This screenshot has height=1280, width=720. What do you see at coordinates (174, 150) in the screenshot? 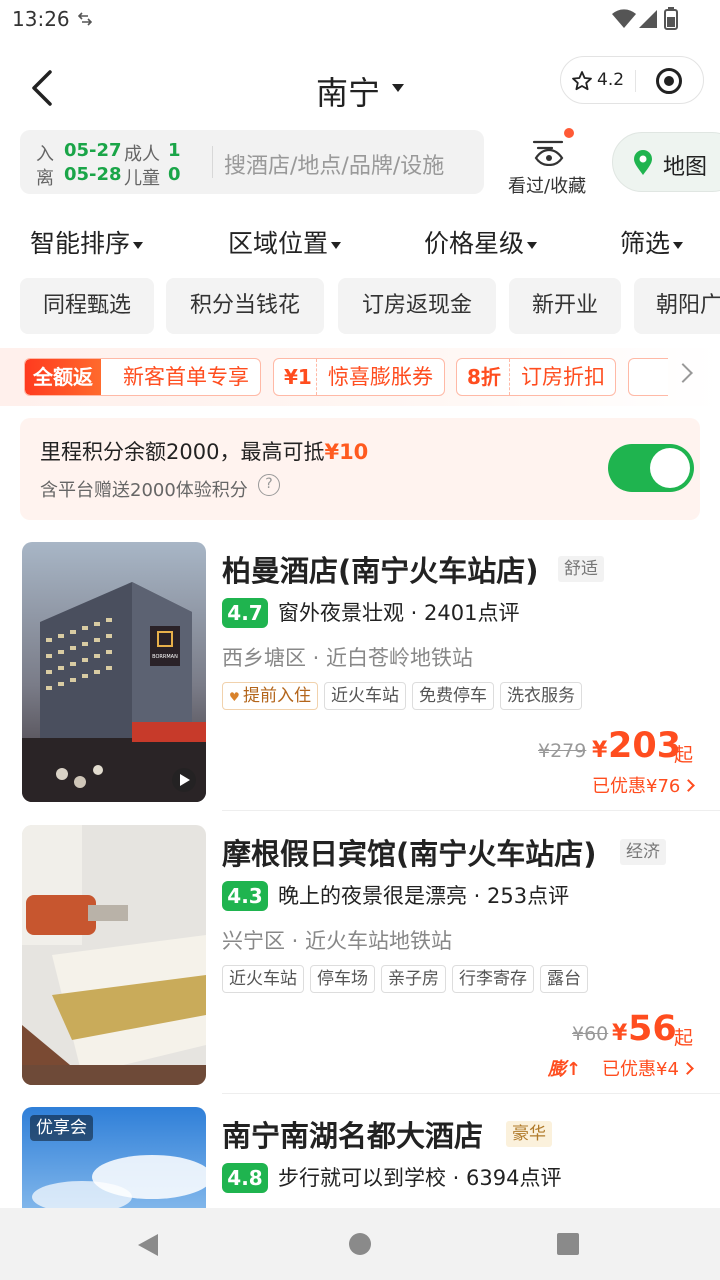
I see `adult-count: 1` at bounding box center [174, 150].